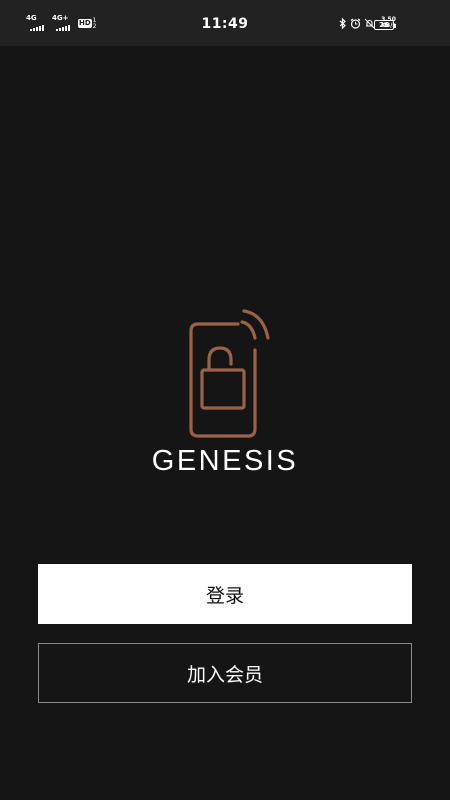  I want to click on battery-icon: 26, so click(385, 25).